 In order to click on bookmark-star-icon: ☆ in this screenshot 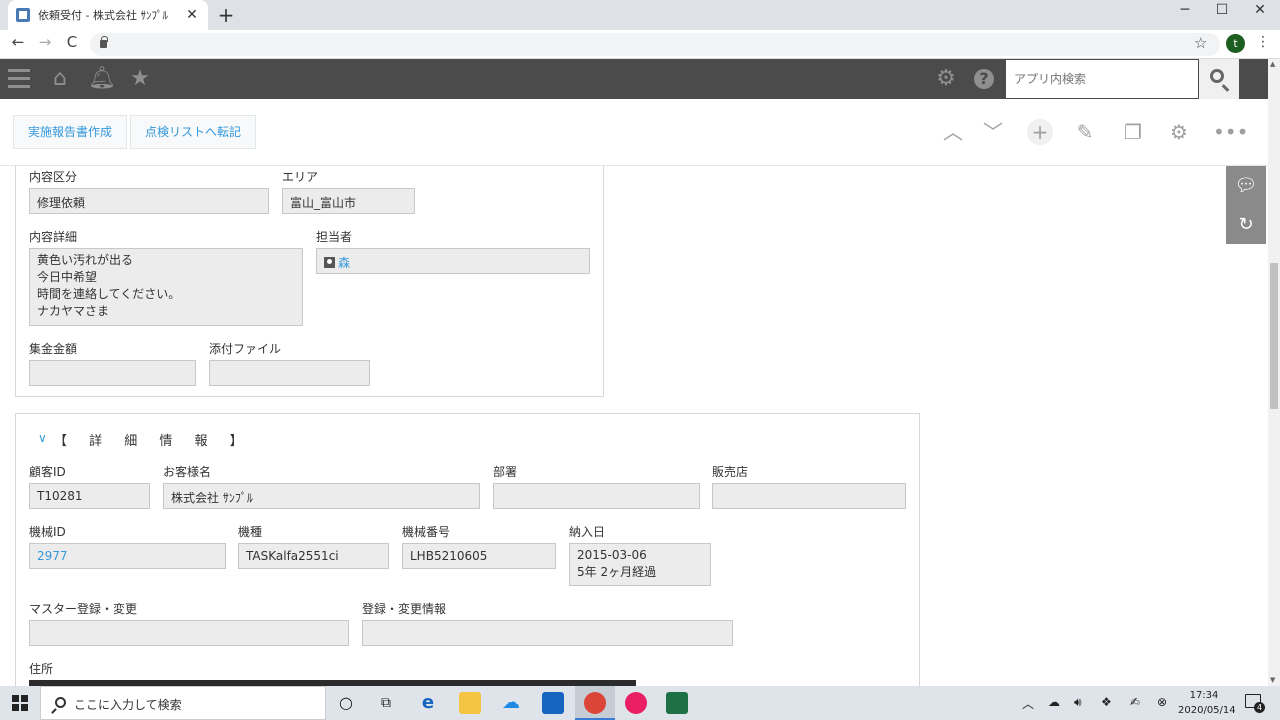, I will do `click(1200, 43)`.